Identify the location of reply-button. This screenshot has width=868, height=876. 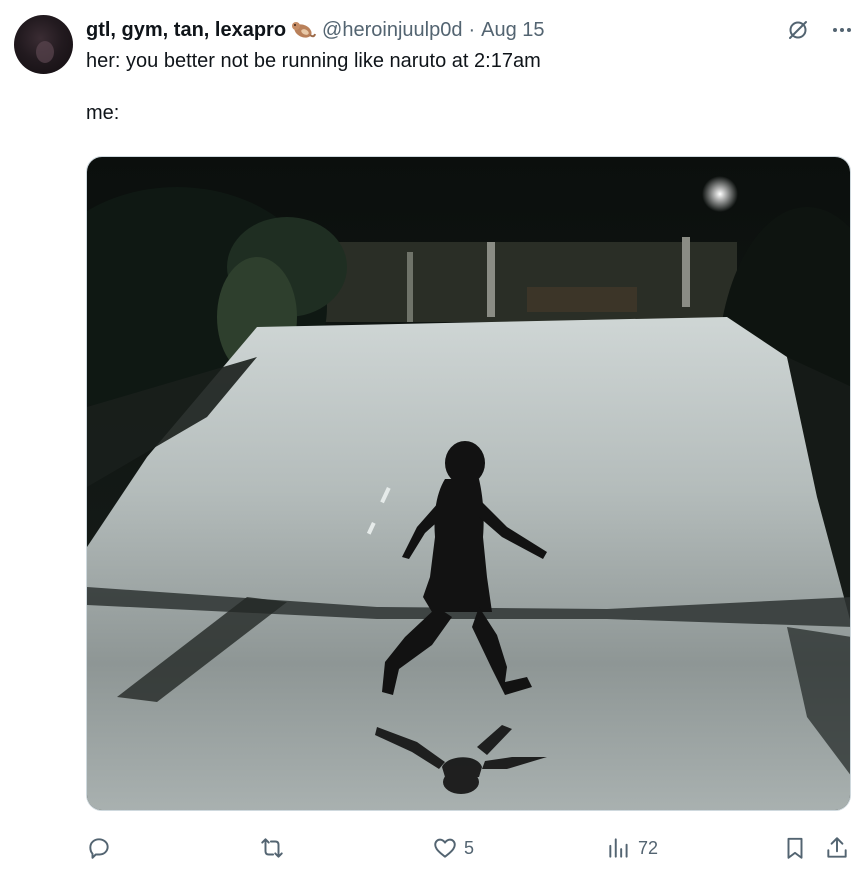
(102, 848).